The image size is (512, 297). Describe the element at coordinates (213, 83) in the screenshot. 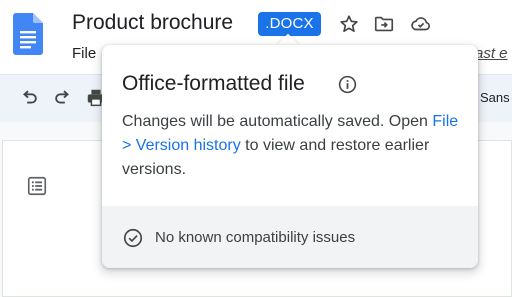

I see `popover-title: Office-formatted file` at that location.